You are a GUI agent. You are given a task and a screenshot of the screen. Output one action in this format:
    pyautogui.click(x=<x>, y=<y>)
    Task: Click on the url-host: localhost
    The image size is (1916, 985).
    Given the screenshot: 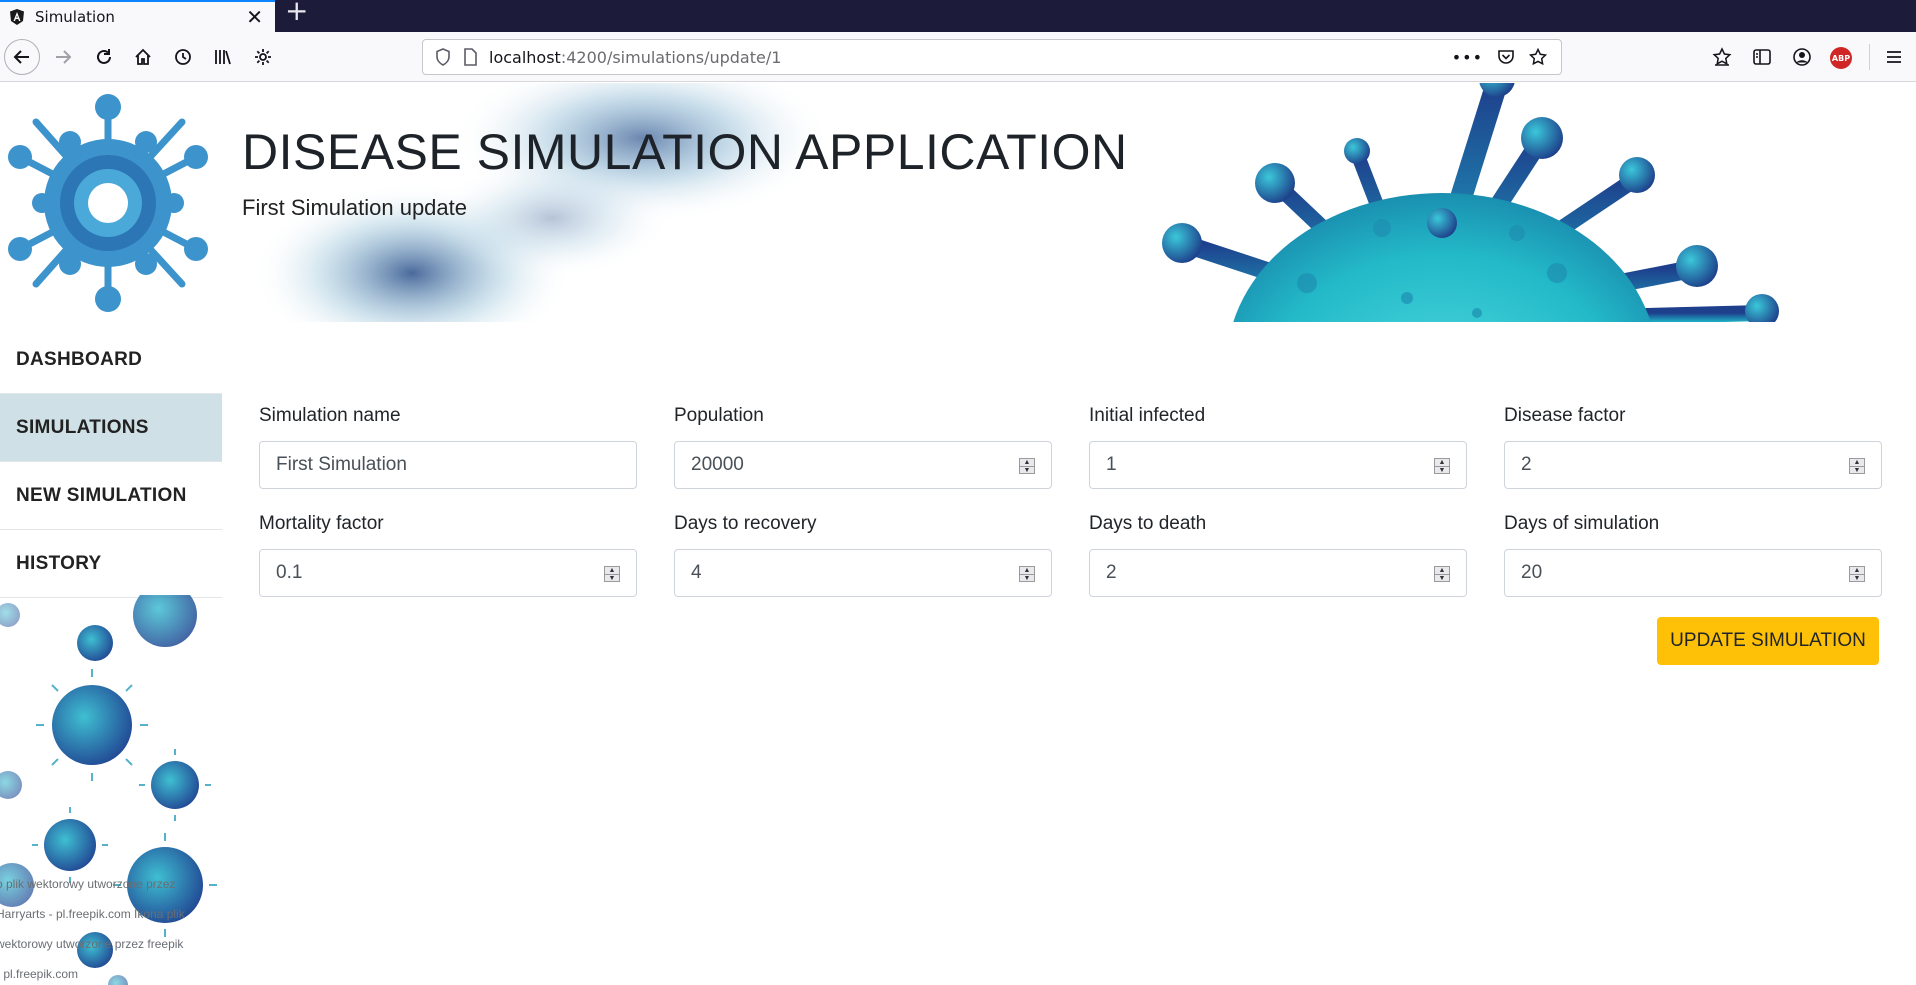 What is the action you would take?
    pyautogui.click(x=525, y=57)
    